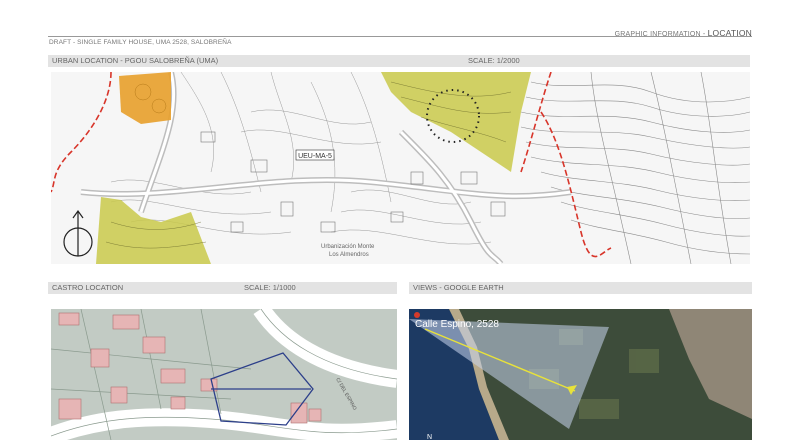 The height and width of the screenshot is (440, 790). I want to click on earth-title: VIEWS - GOOGLE EARTH, so click(458, 287).